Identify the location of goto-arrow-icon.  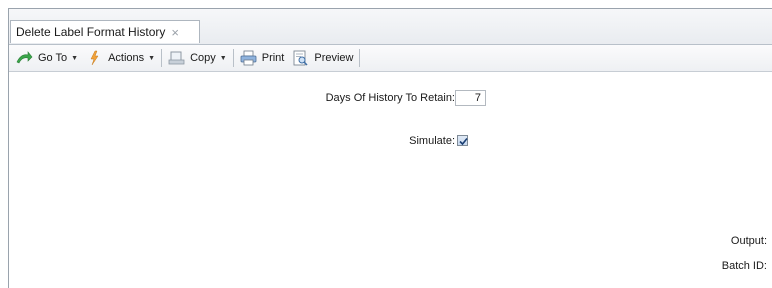
(24, 58).